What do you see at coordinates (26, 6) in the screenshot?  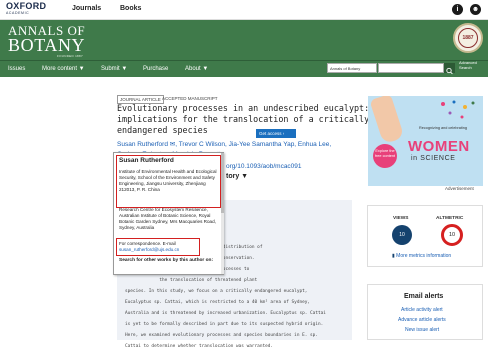 I see `logo-line1: OXFORD` at bounding box center [26, 6].